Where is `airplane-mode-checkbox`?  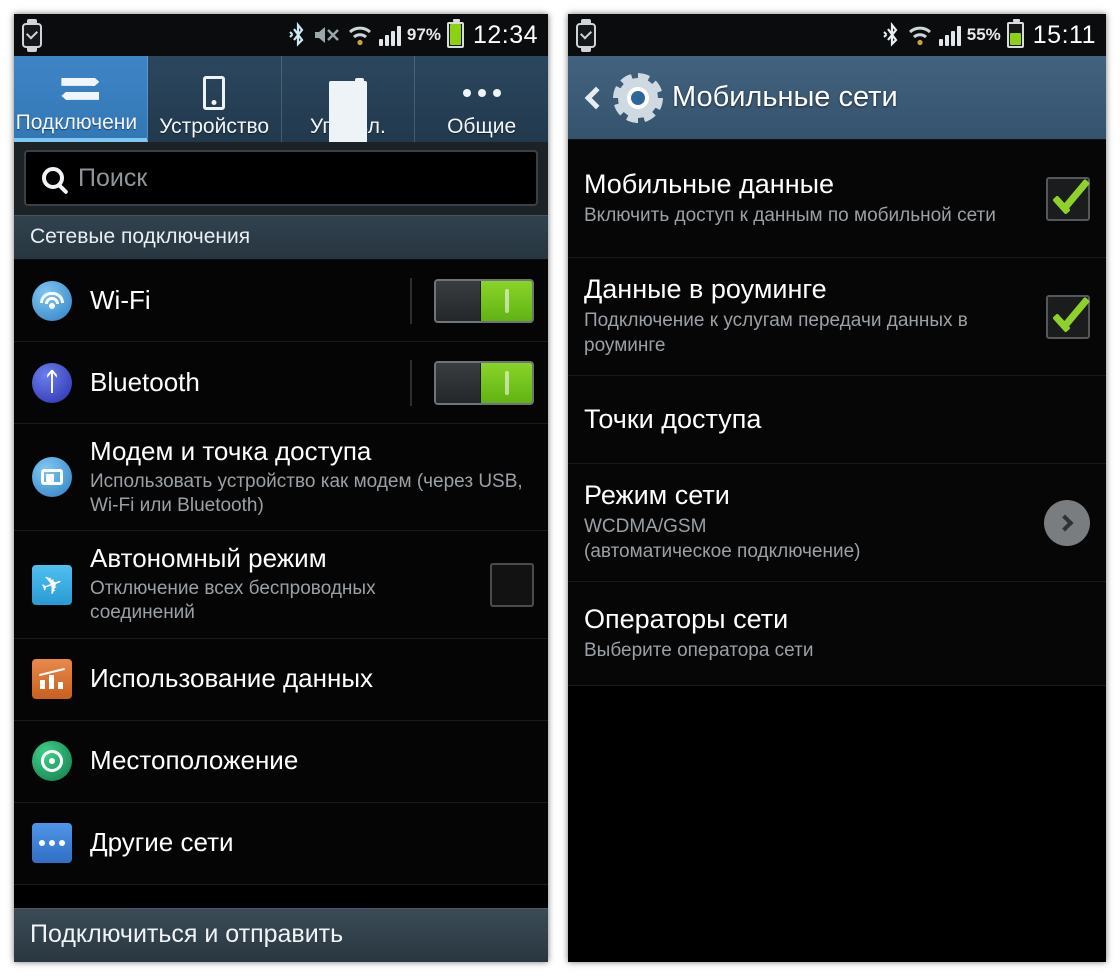 airplane-mode-checkbox is located at coordinates (512, 584).